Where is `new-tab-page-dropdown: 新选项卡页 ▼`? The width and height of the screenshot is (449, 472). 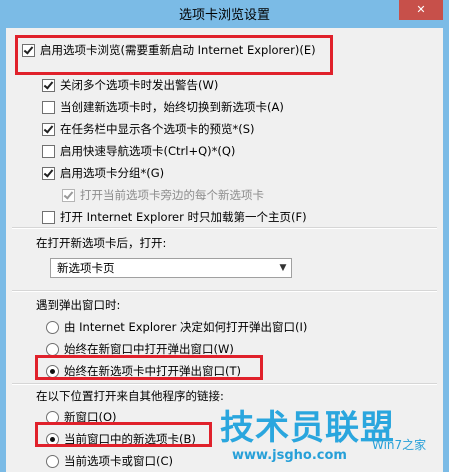 new-tab-page-dropdown: 新选项卡页 ▼ is located at coordinates (171, 268).